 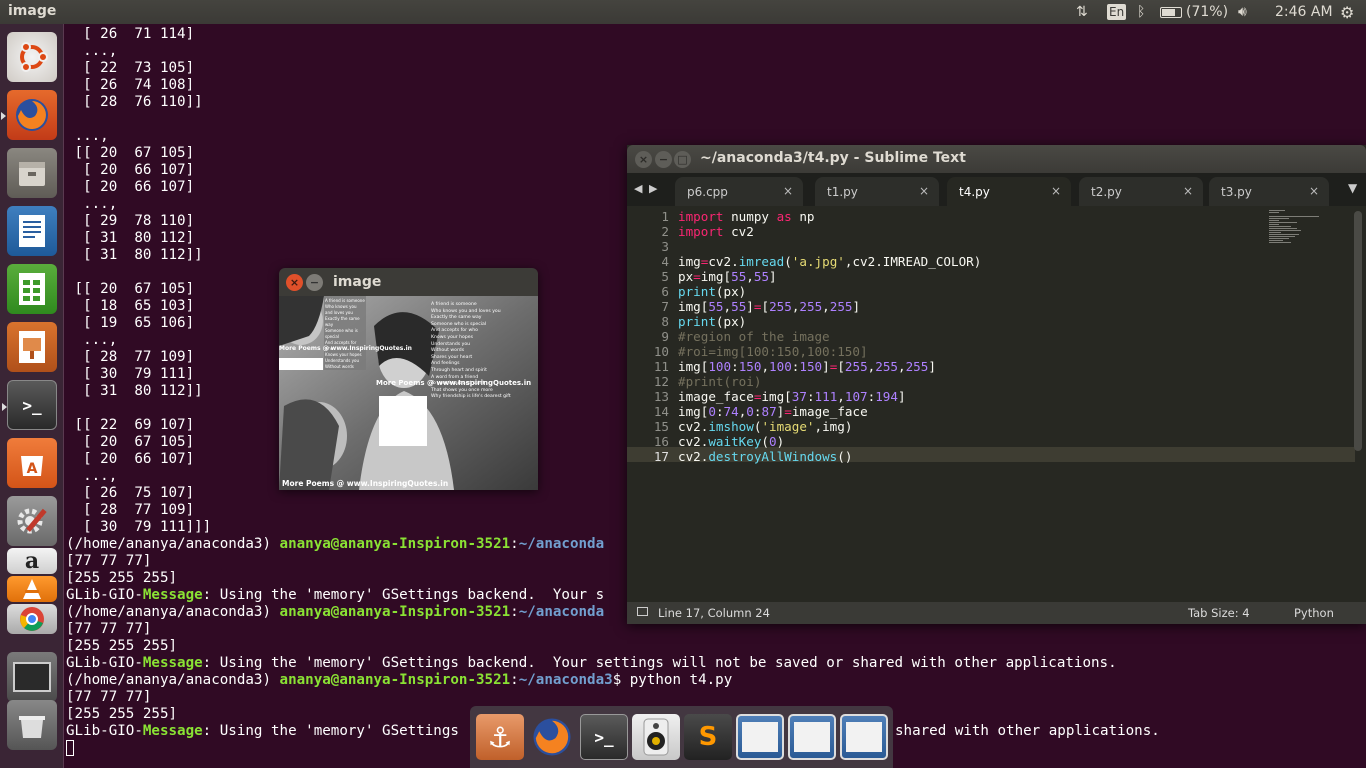 I want to click on workspace-switcher-icon, so click(x=32, y=677).